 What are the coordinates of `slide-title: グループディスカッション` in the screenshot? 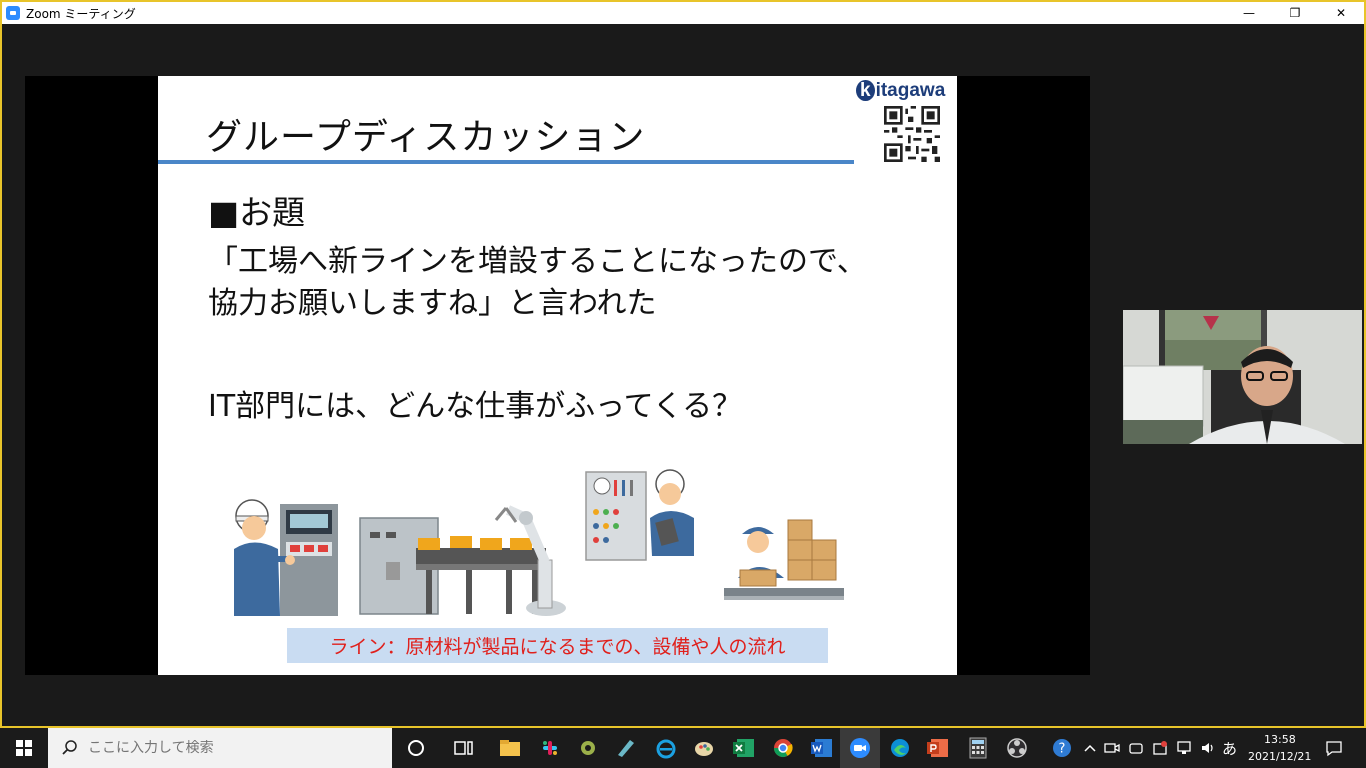 It's located at (426, 137).